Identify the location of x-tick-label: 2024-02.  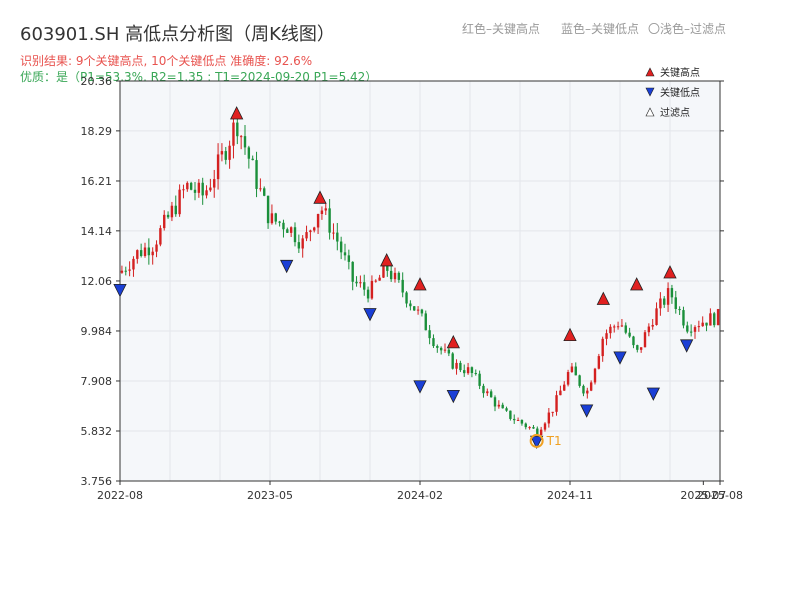
(420, 495).